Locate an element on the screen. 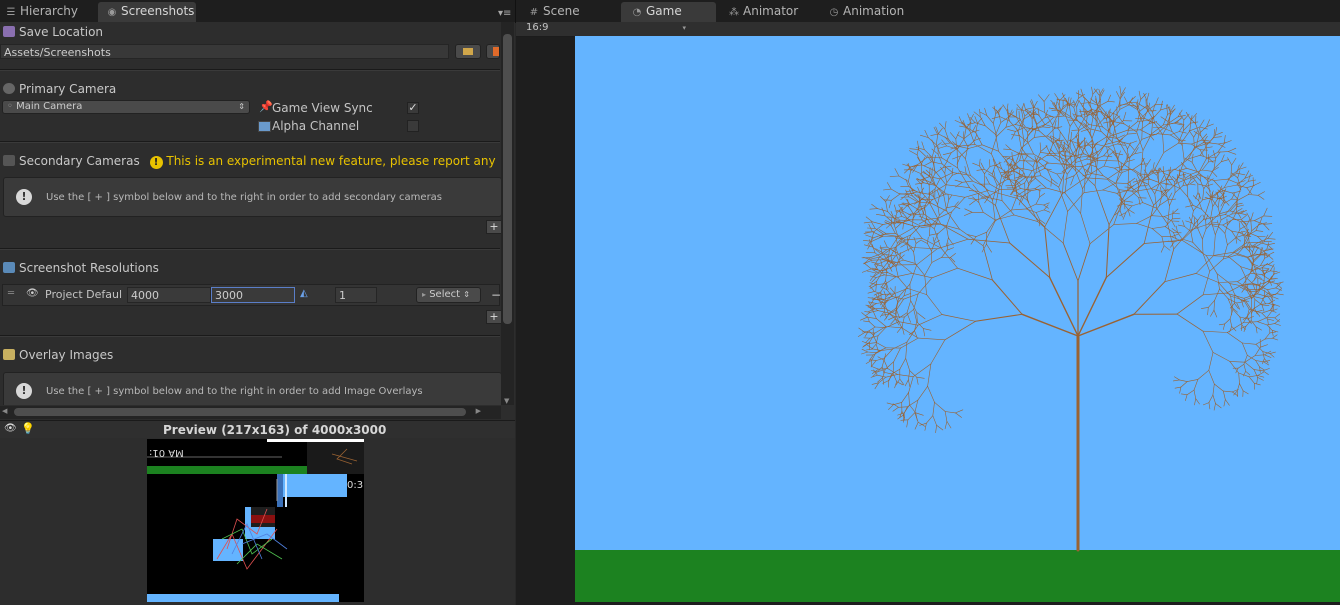 Image resolution: width=1340 pixels, height=605 pixels. camera-icon is located at coordinates (9, 88).